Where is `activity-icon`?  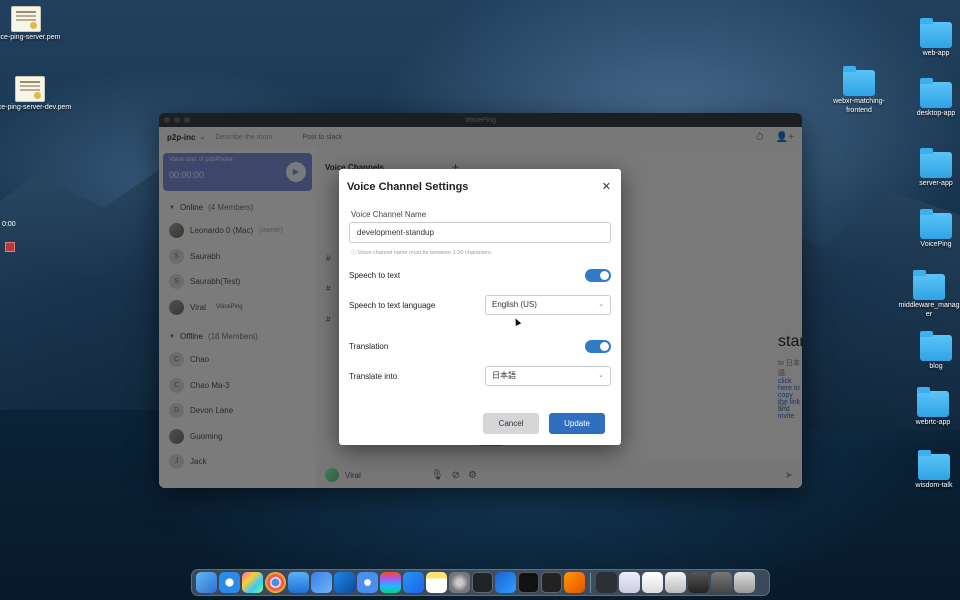 activity-icon is located at coordinates (482, 582).